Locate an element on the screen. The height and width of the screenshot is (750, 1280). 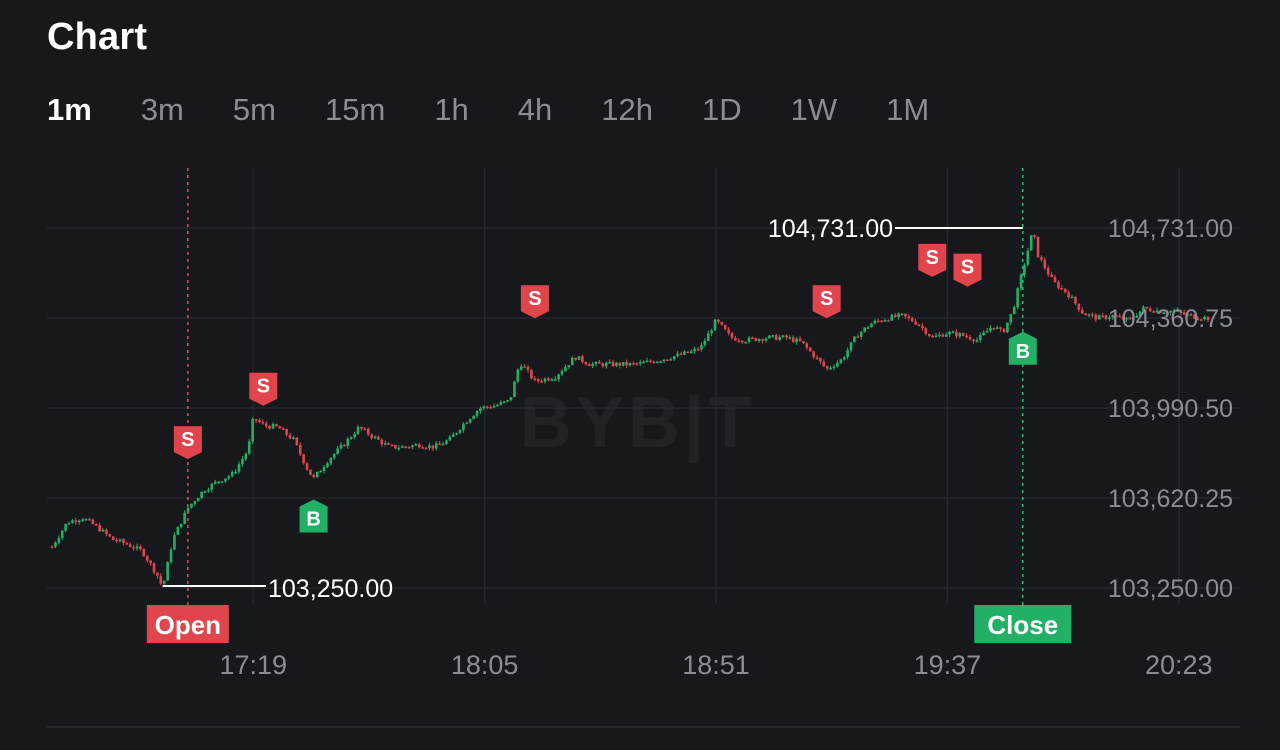
sell-marker-label: S is located at coordinates (263, 387).